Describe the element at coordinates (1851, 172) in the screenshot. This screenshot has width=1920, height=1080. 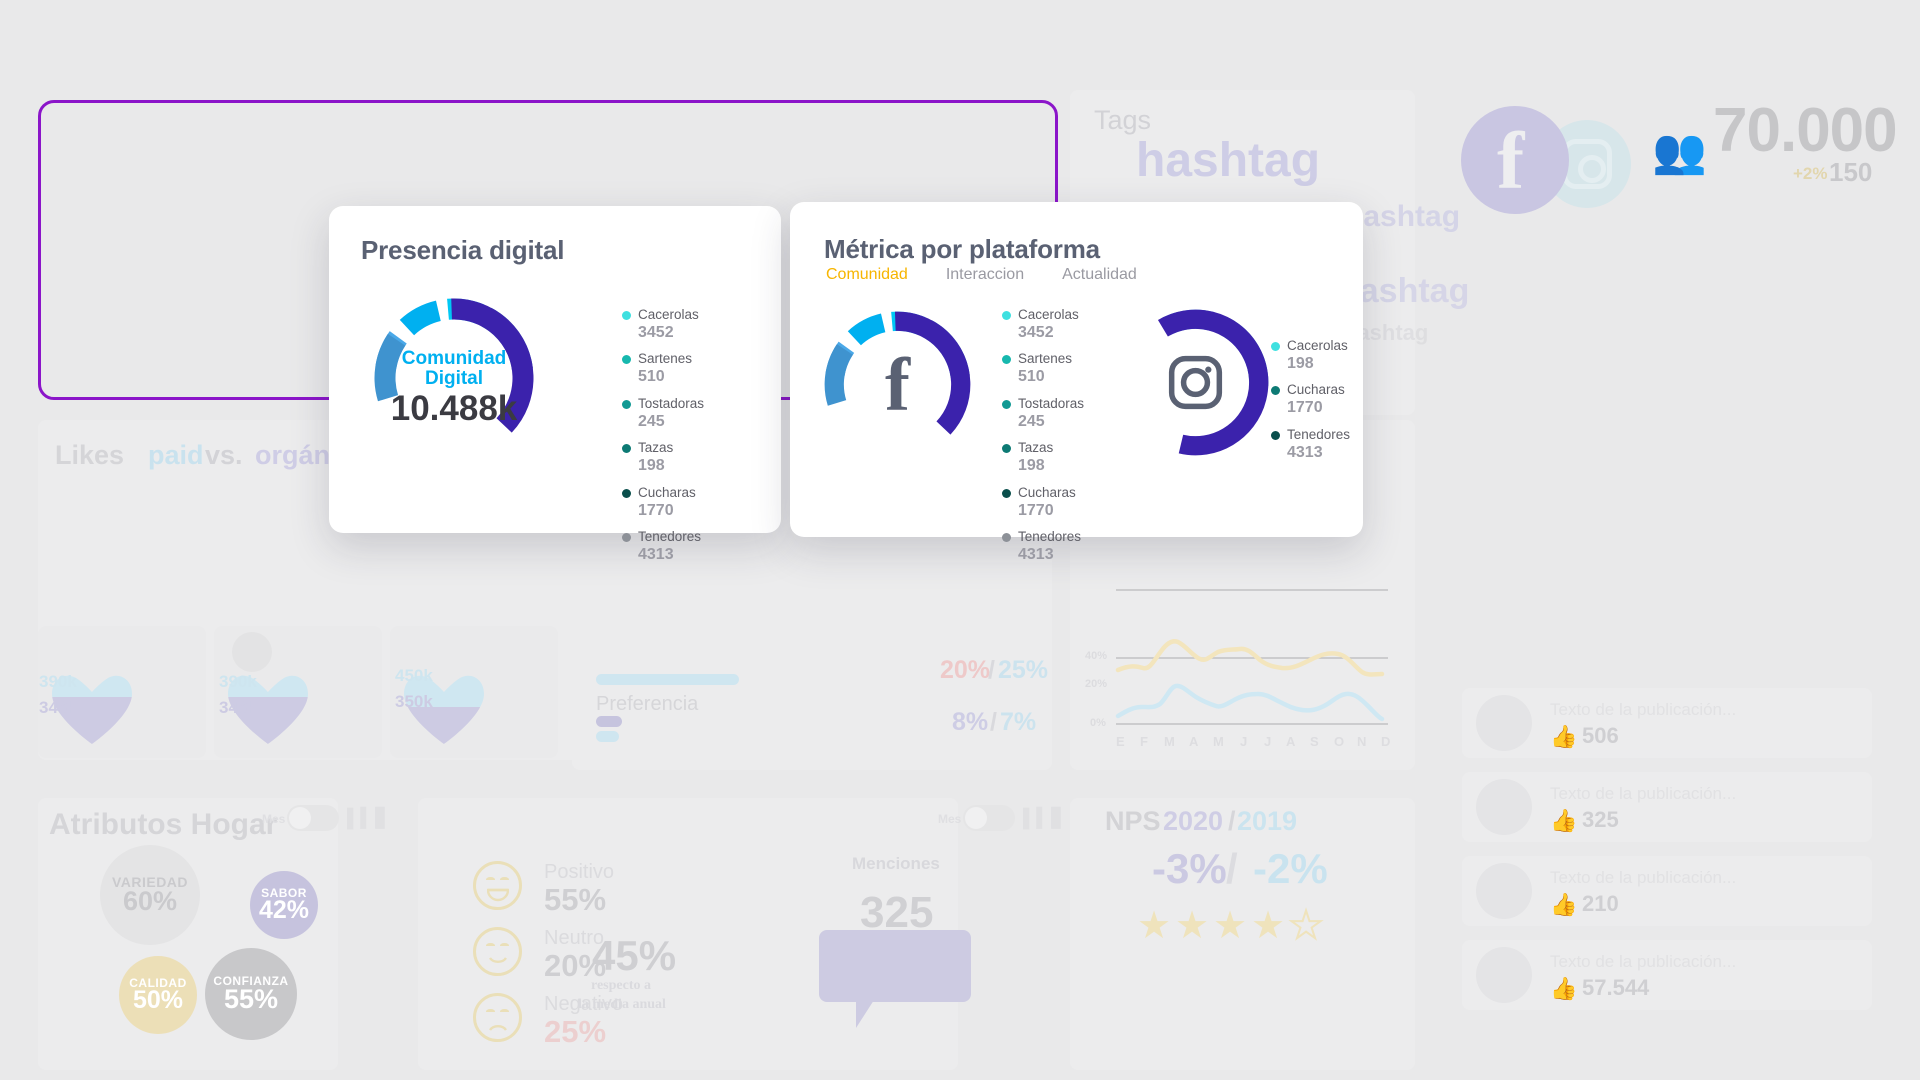
I see `followers-delta: 150` at that location.